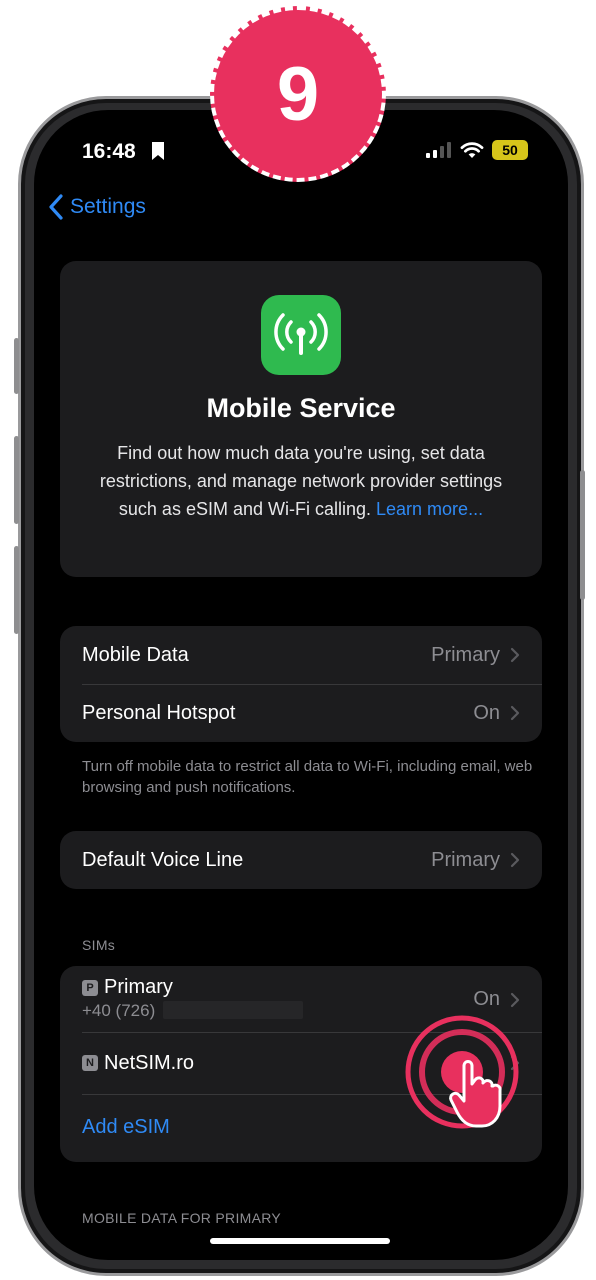 Image resolution: width=596 pixels, height=1280 pixels. Describe the element at coordinates (472, 150) in the screenshot. I see `wifi-icon` at that location.